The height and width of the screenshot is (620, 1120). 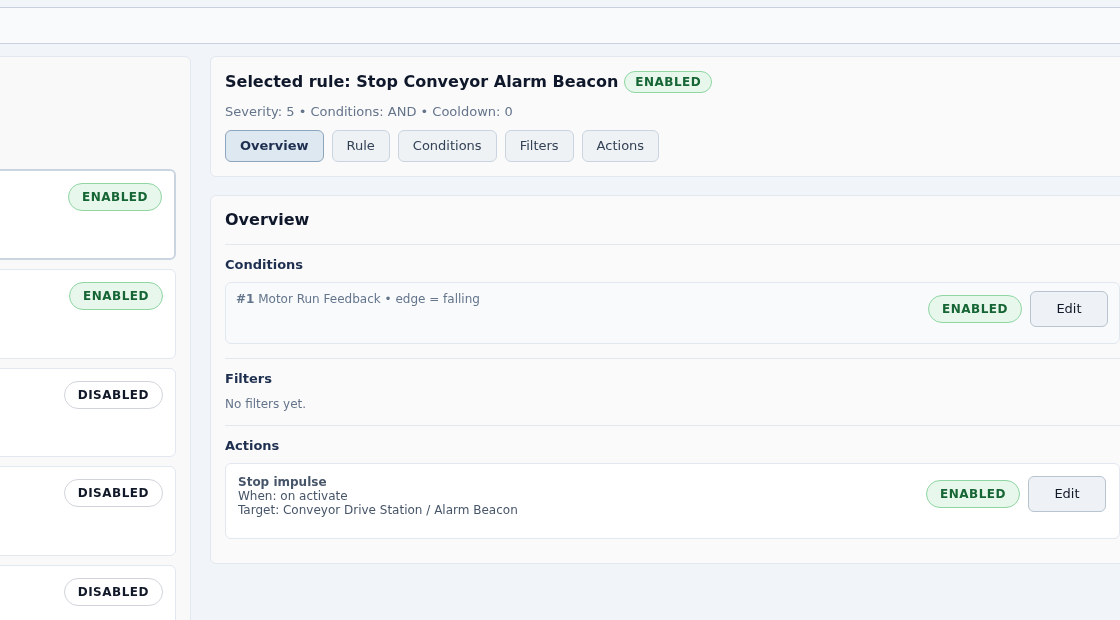 I want to click on rule-summary: Severity: 5 • Conditions: AND • Cooldown: 0, so click(x=369, y=112).